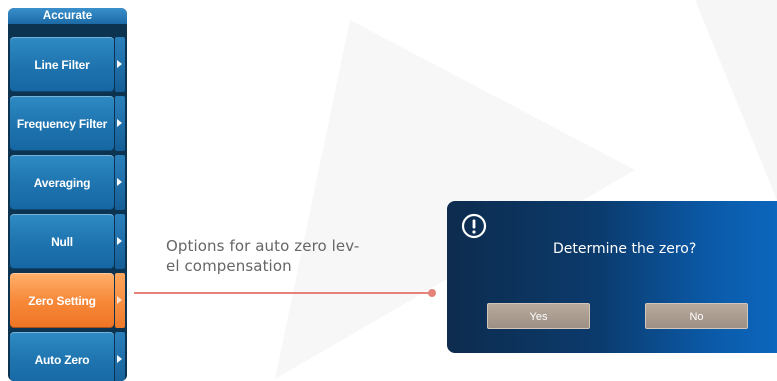 The image size is (777, 381). Describe the element at coordinates (283, 293) in the screenshot. I see `callout-leader-line` at that location.